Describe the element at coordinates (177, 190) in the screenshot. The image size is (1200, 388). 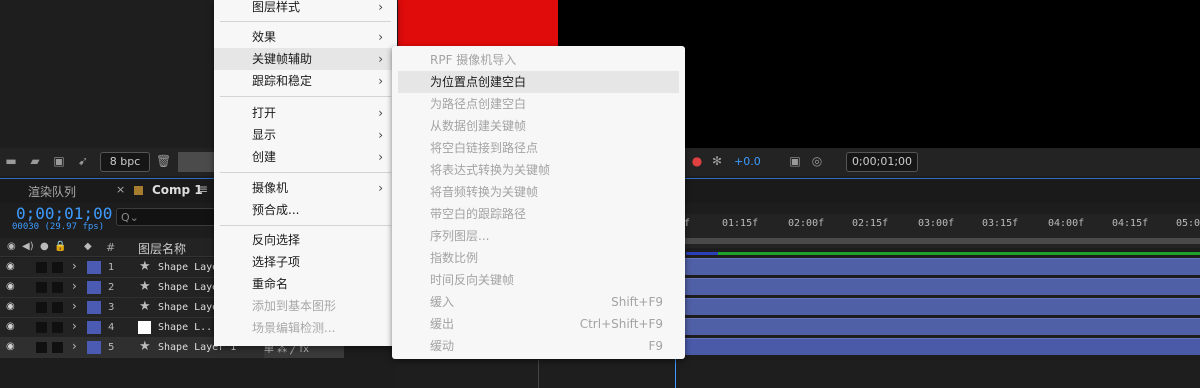
I see `tab-comp-1: Comp 1` at that location.